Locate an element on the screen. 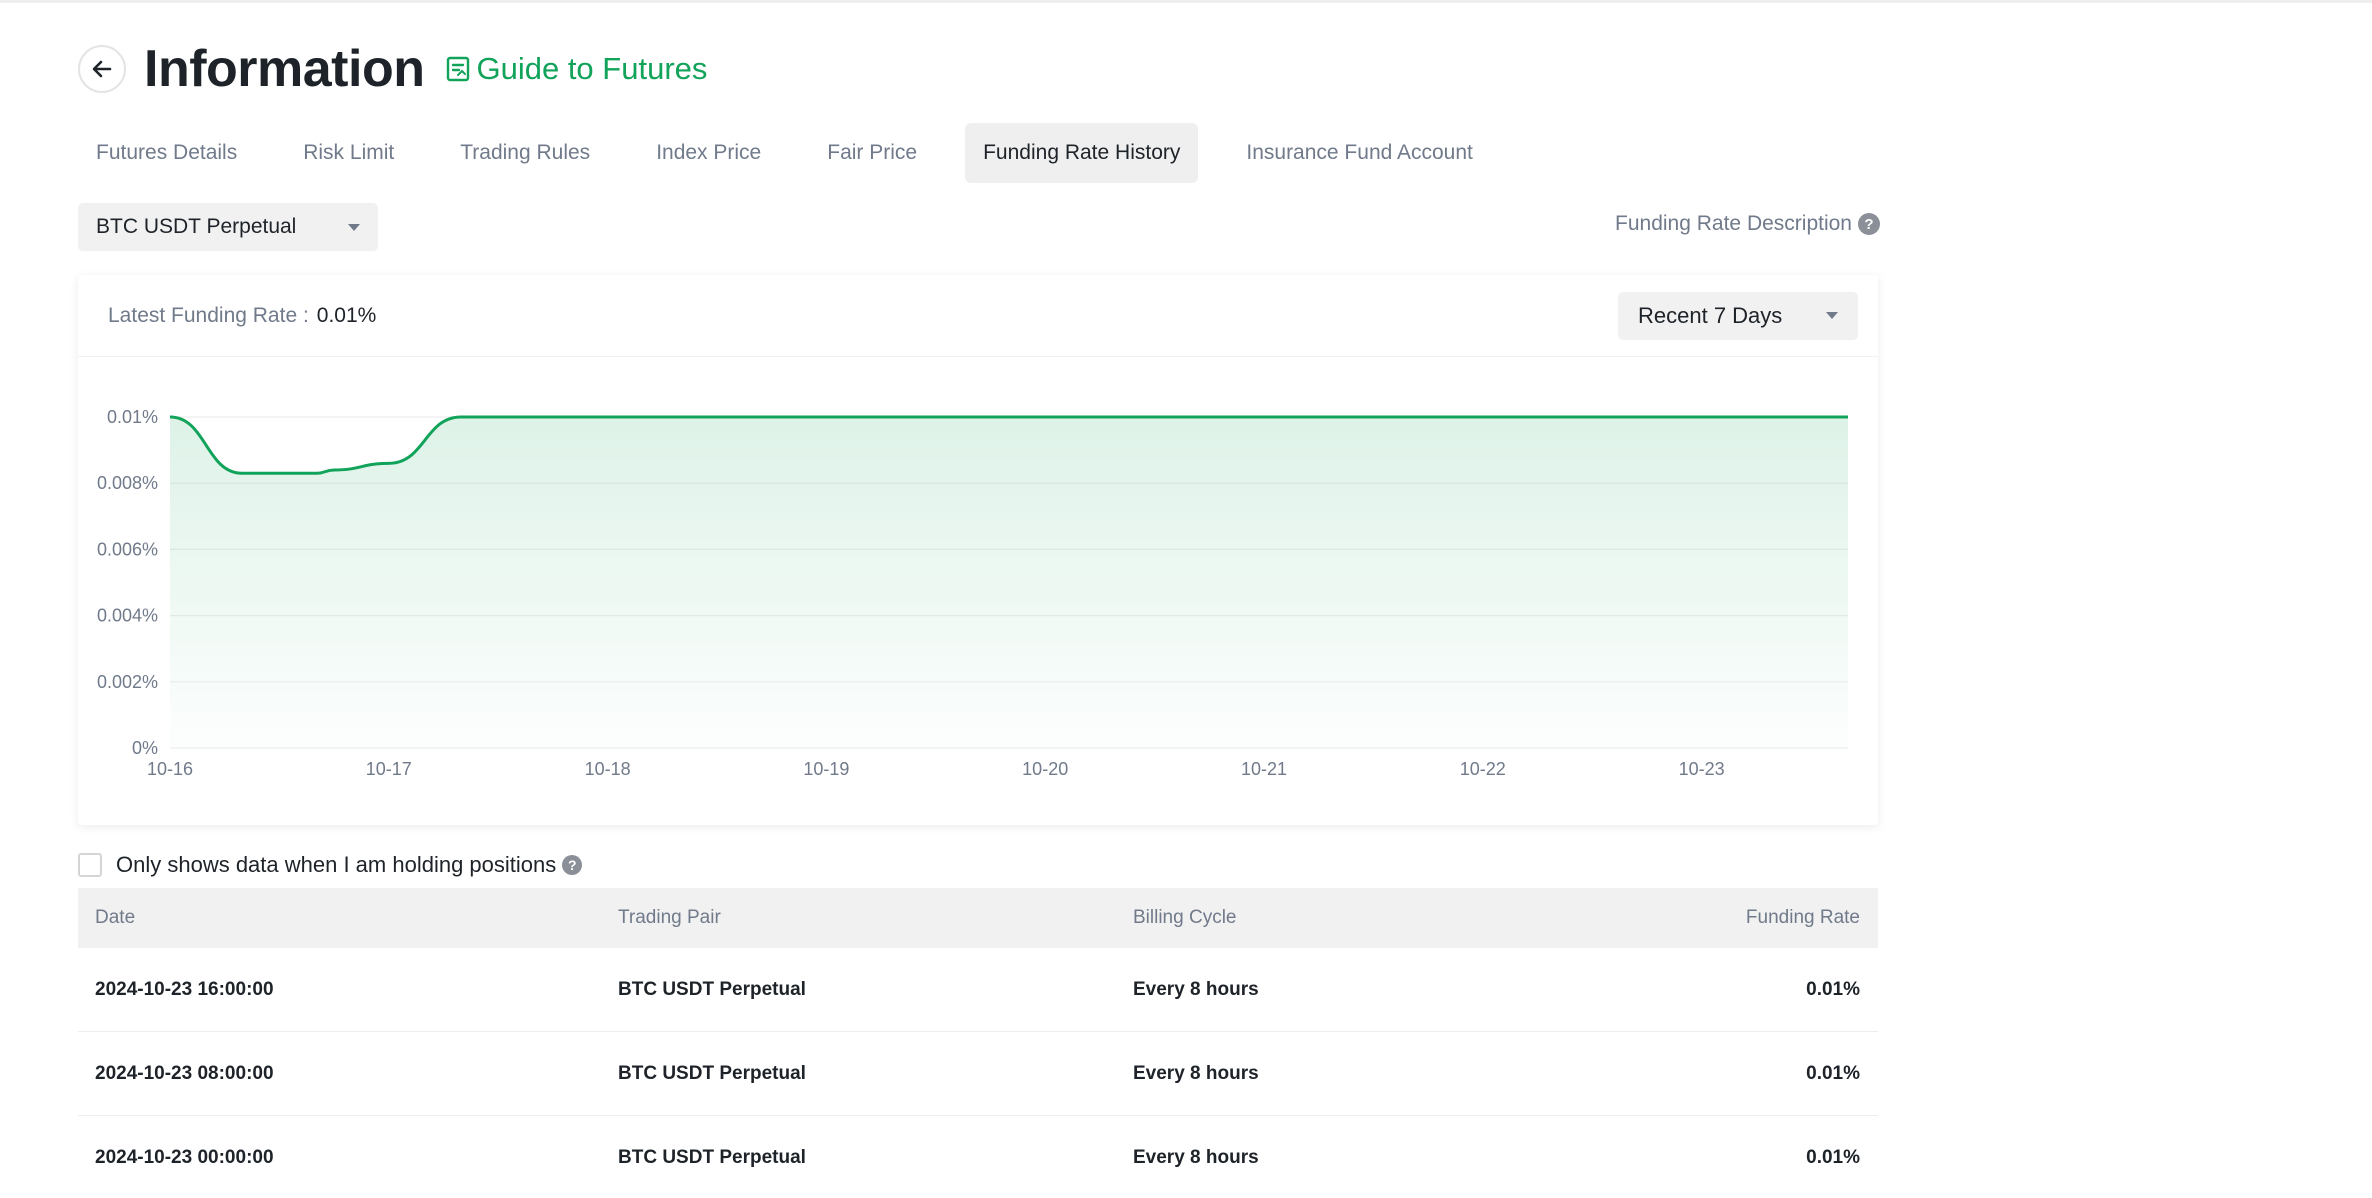 Image resolution: width=2372 pixels, height=1198 pixels. tab-risk-limit: Risk Limit is located at coordinates (348, 153).